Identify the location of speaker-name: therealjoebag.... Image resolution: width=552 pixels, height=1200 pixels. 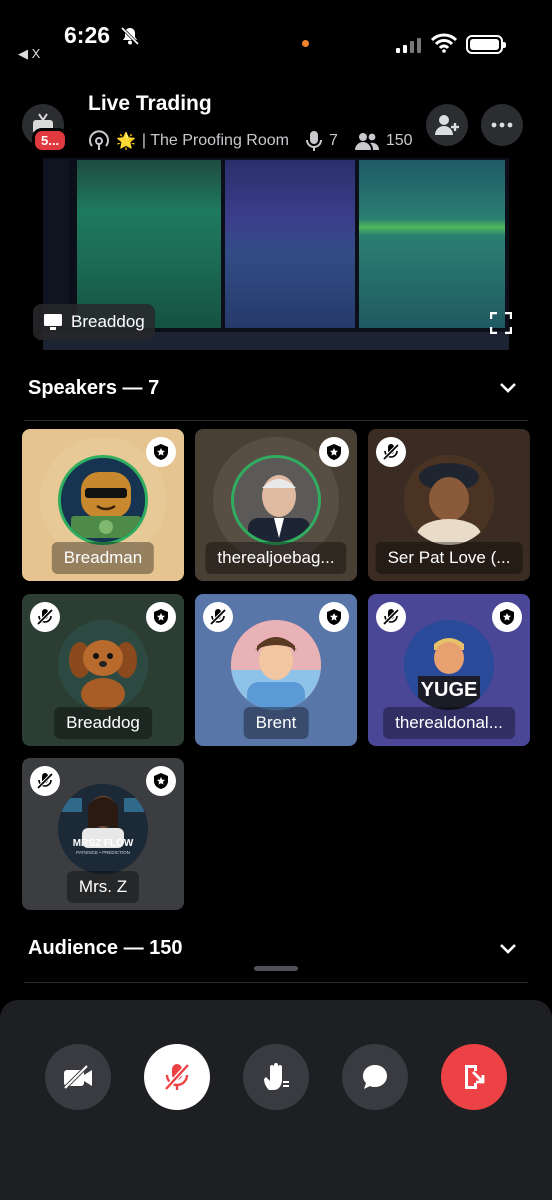
(276, 558).